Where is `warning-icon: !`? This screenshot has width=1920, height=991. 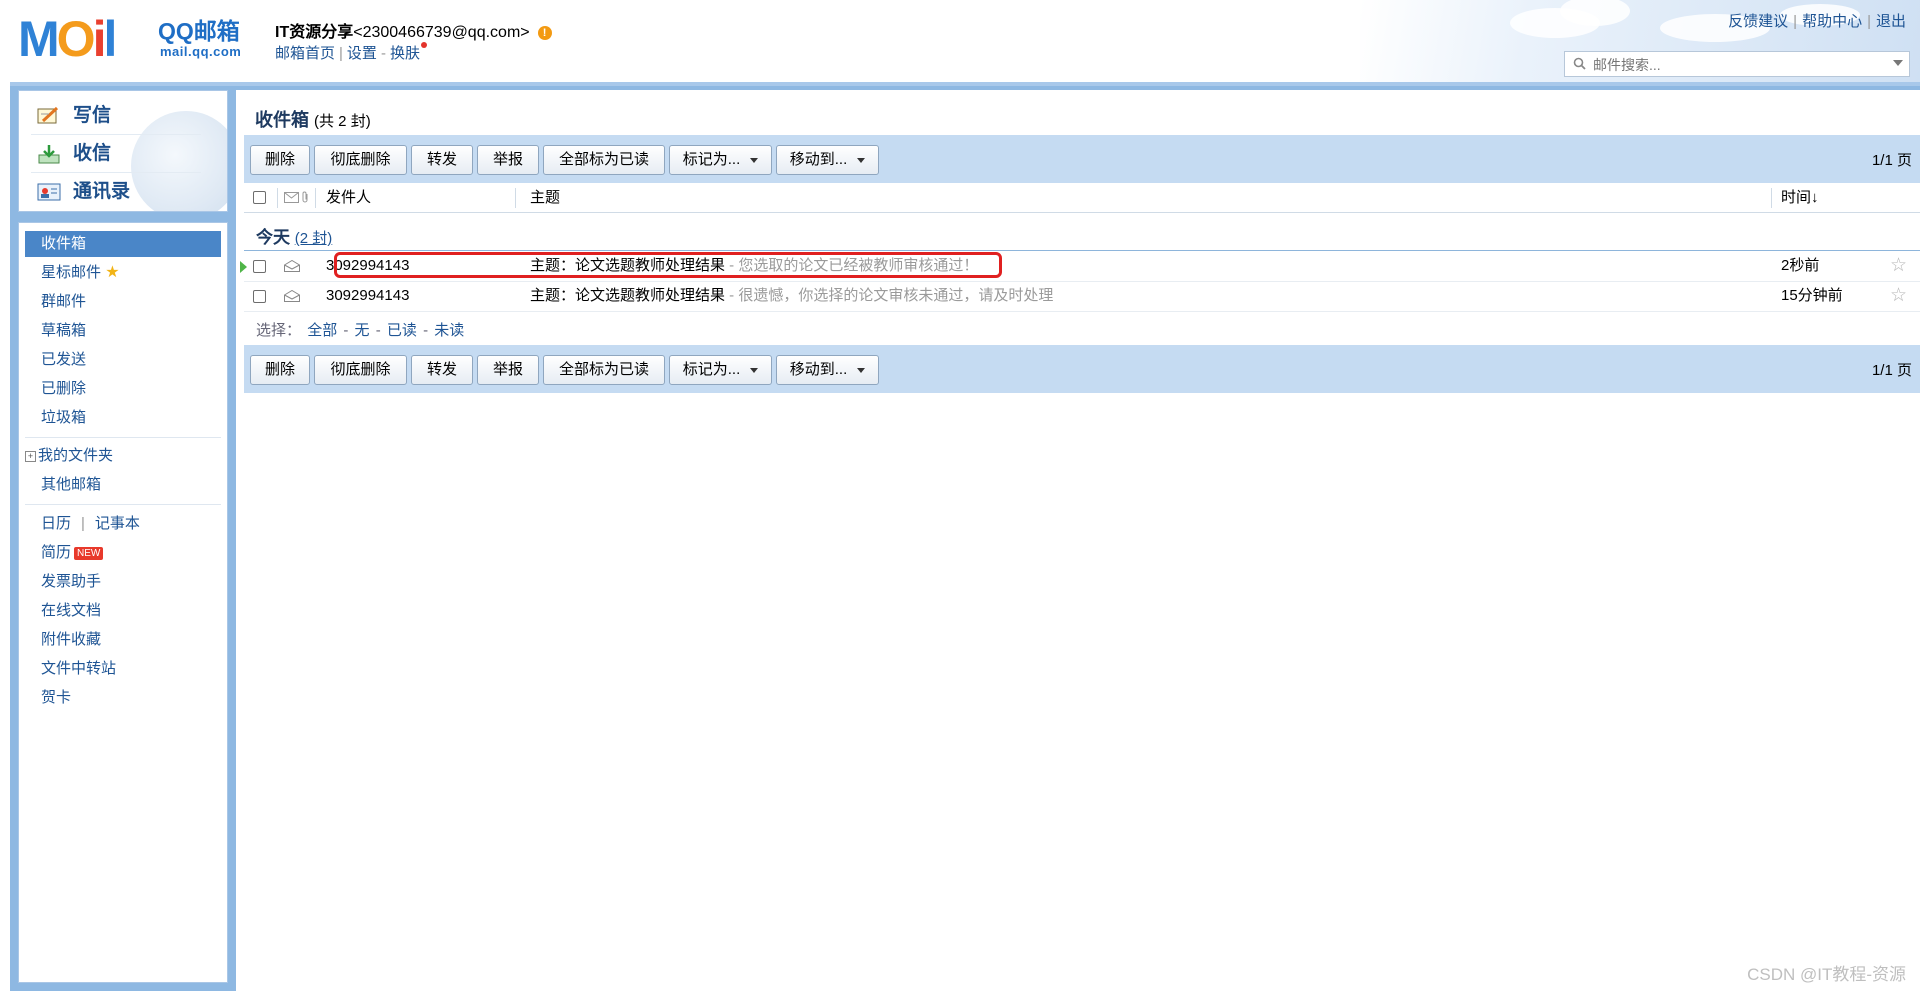 warning-icon: ! is located at coordinates (544, 32).